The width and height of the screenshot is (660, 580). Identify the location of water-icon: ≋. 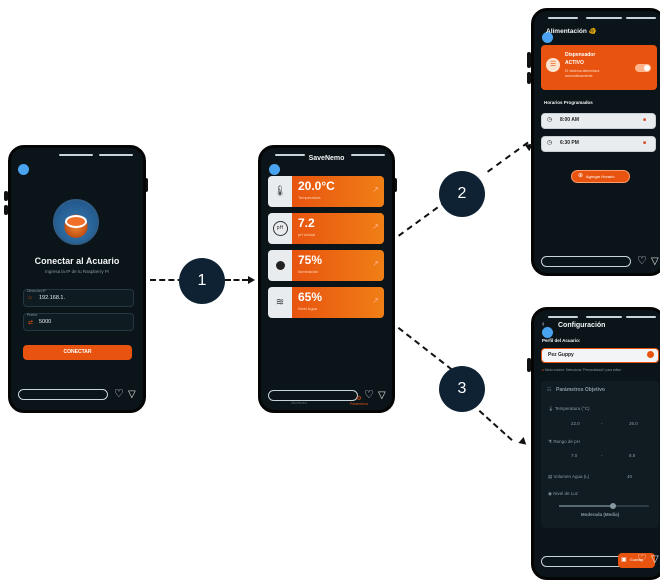
(280, 302).